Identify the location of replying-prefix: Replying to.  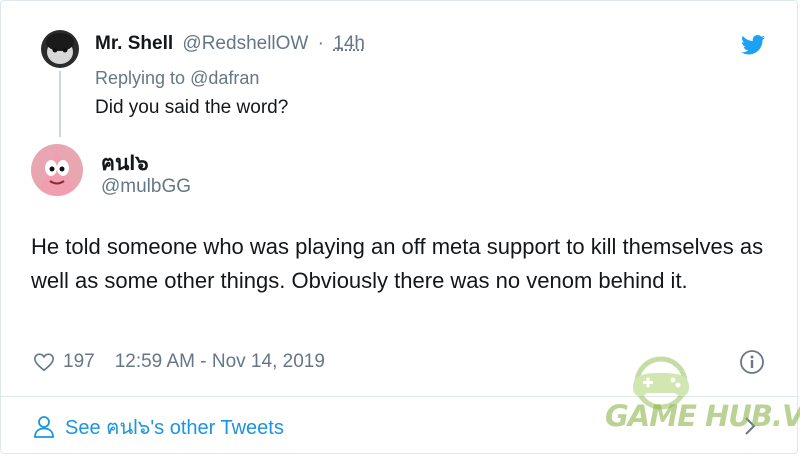
(140, 78).